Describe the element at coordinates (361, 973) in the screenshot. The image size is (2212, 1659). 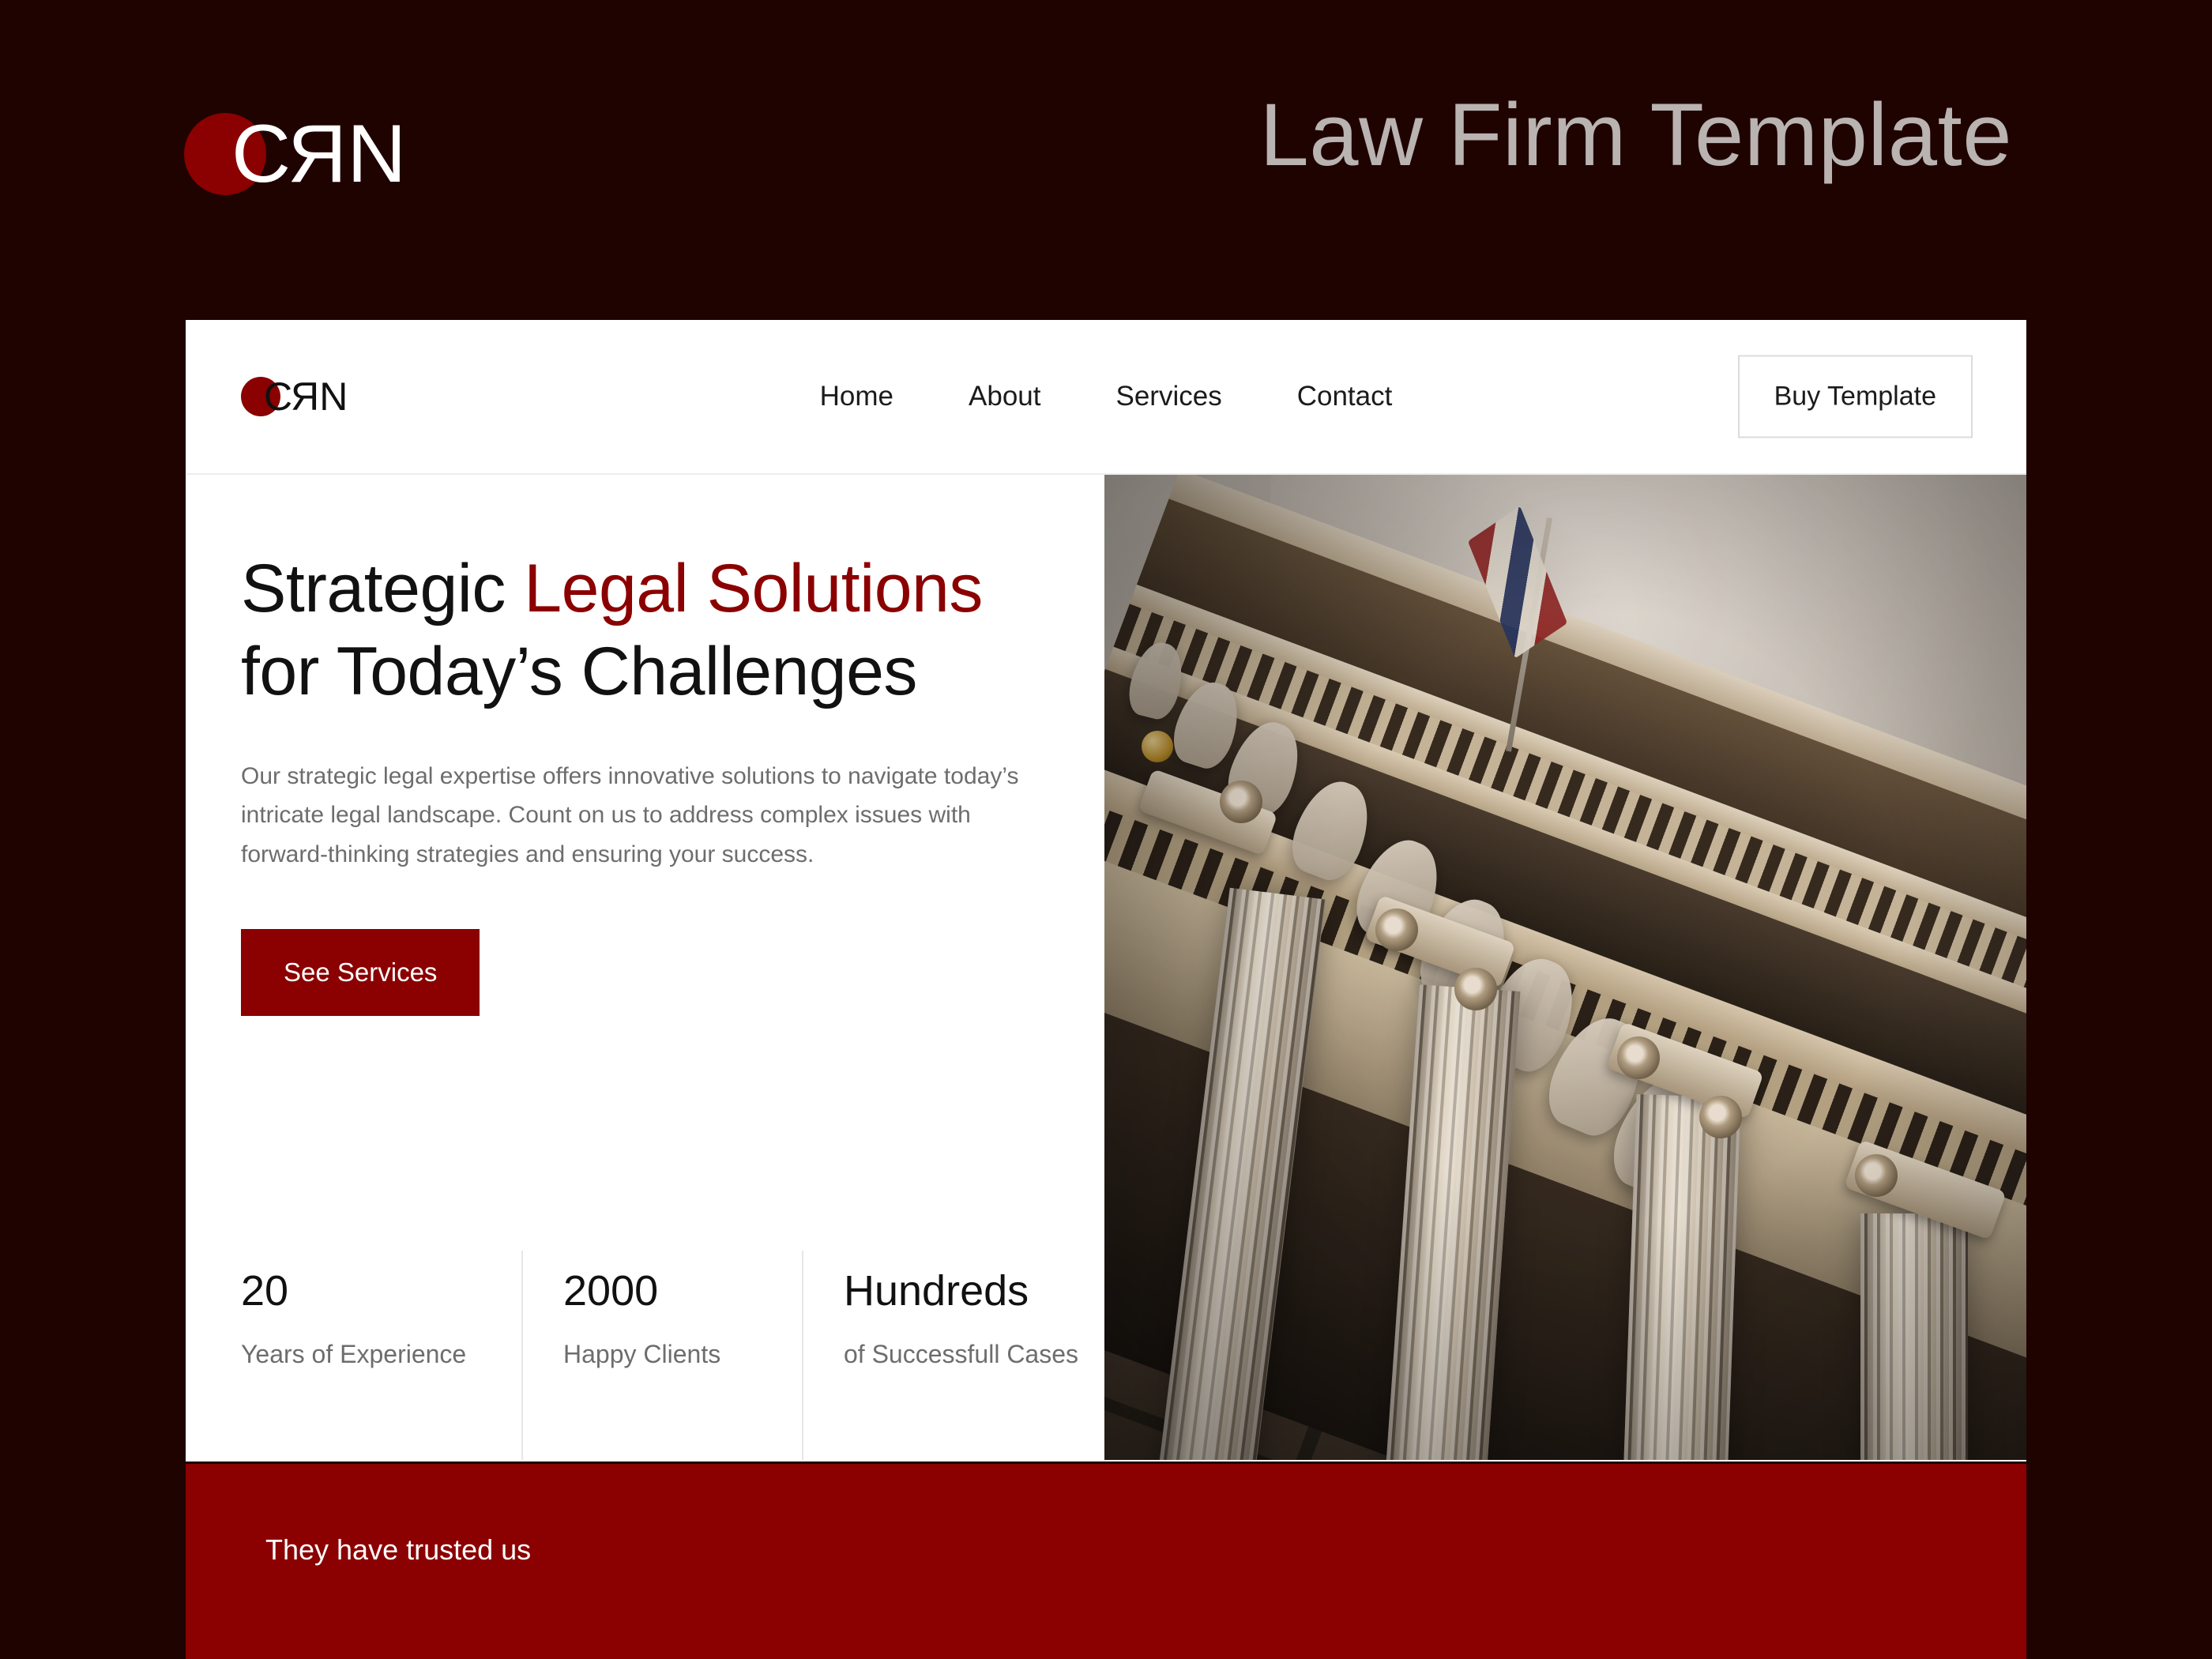
I see `see-services-button: See Services` at that location.